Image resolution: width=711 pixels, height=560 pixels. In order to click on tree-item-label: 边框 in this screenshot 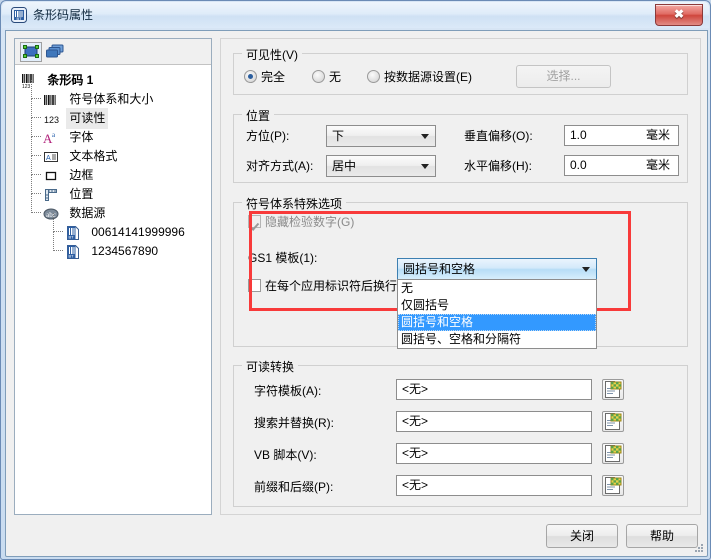, I will do `click(81, 175)`.